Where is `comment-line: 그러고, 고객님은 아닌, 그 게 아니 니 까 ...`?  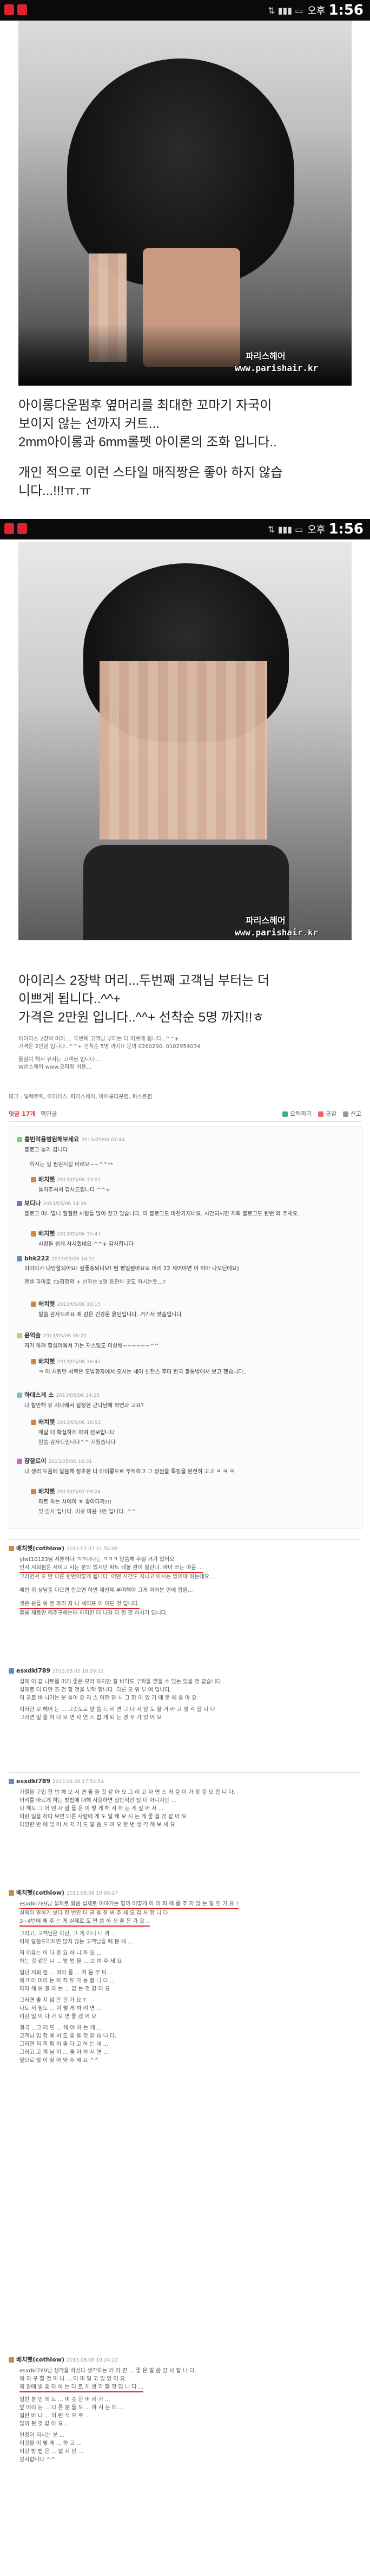
comment-line: 그러고, 고객님은 아닌, 그 게 아니 니 까 ... is located at coordinates (68, 1934).